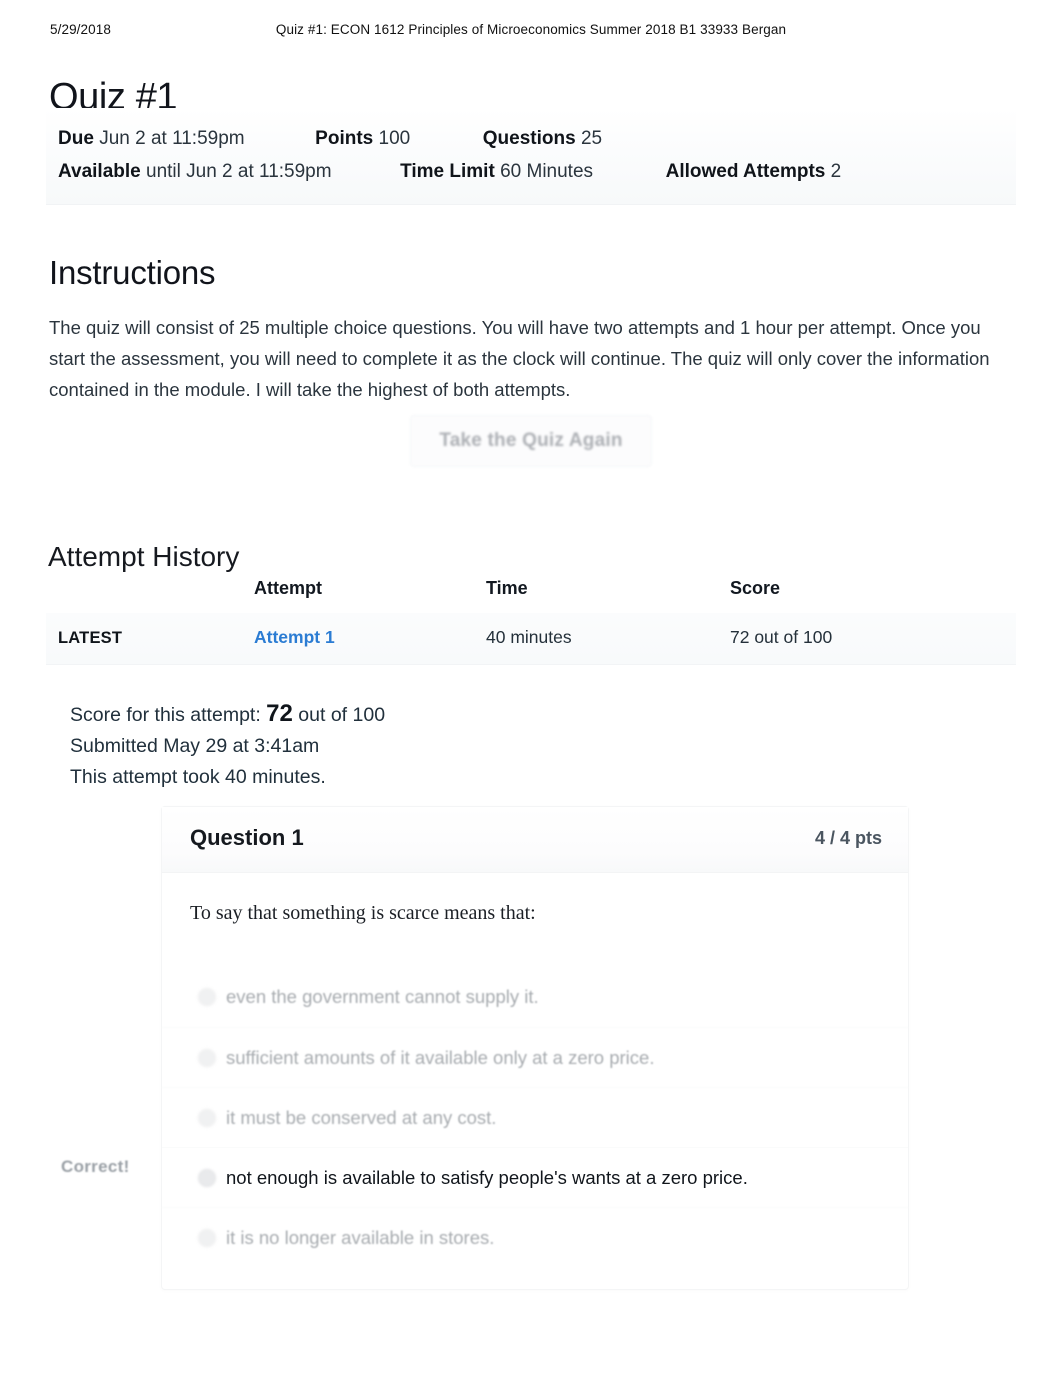  Describe the element at coordinates (165, 715) in the screenshot. I see `score-prefix: Score for this attempt:` at that location.